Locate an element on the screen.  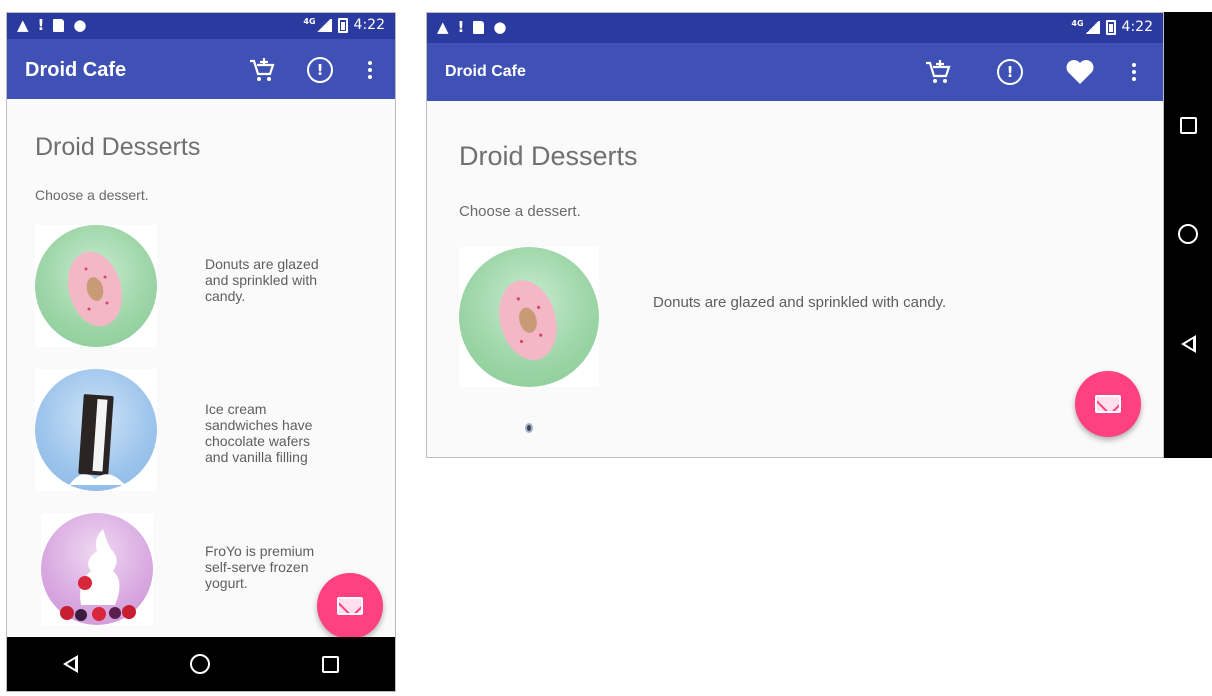
froyo-image is located at coordinates (97, 569).